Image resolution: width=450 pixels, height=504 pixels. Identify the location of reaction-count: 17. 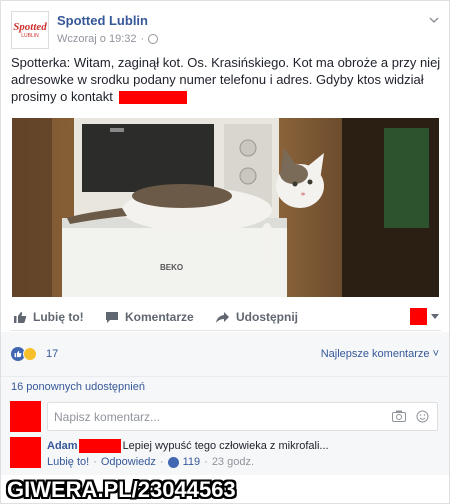
(52, 354).